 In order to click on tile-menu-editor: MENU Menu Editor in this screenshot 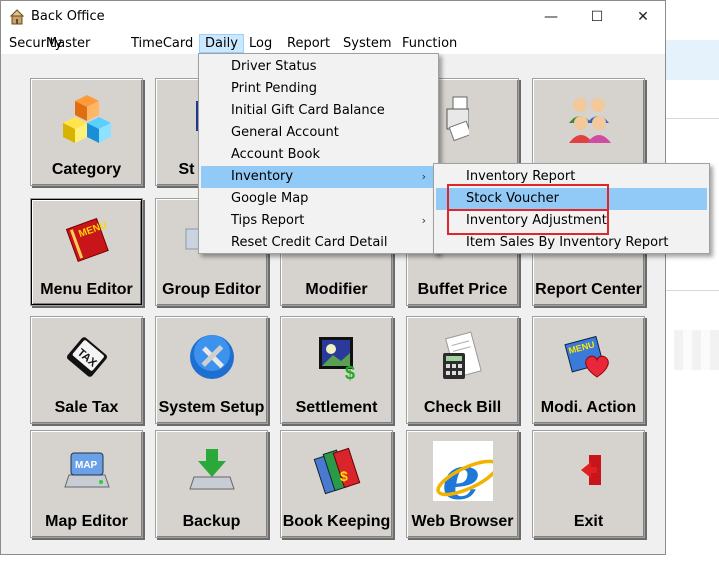, I will do `click(86, 252)`.